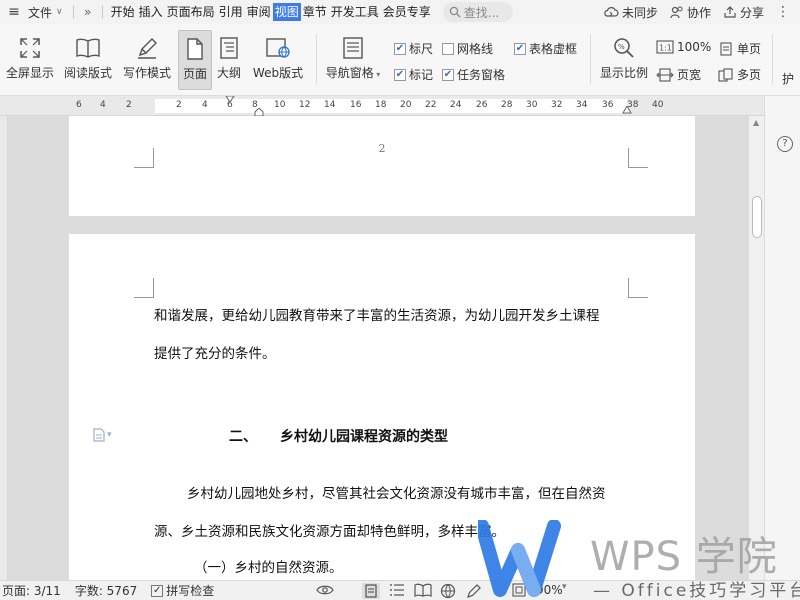 Image resolution: width=800 pixels, height=600 pixels. Describe the element at coordinates (665, 74) in the screenshot. I see `page-width-icon` at that location.